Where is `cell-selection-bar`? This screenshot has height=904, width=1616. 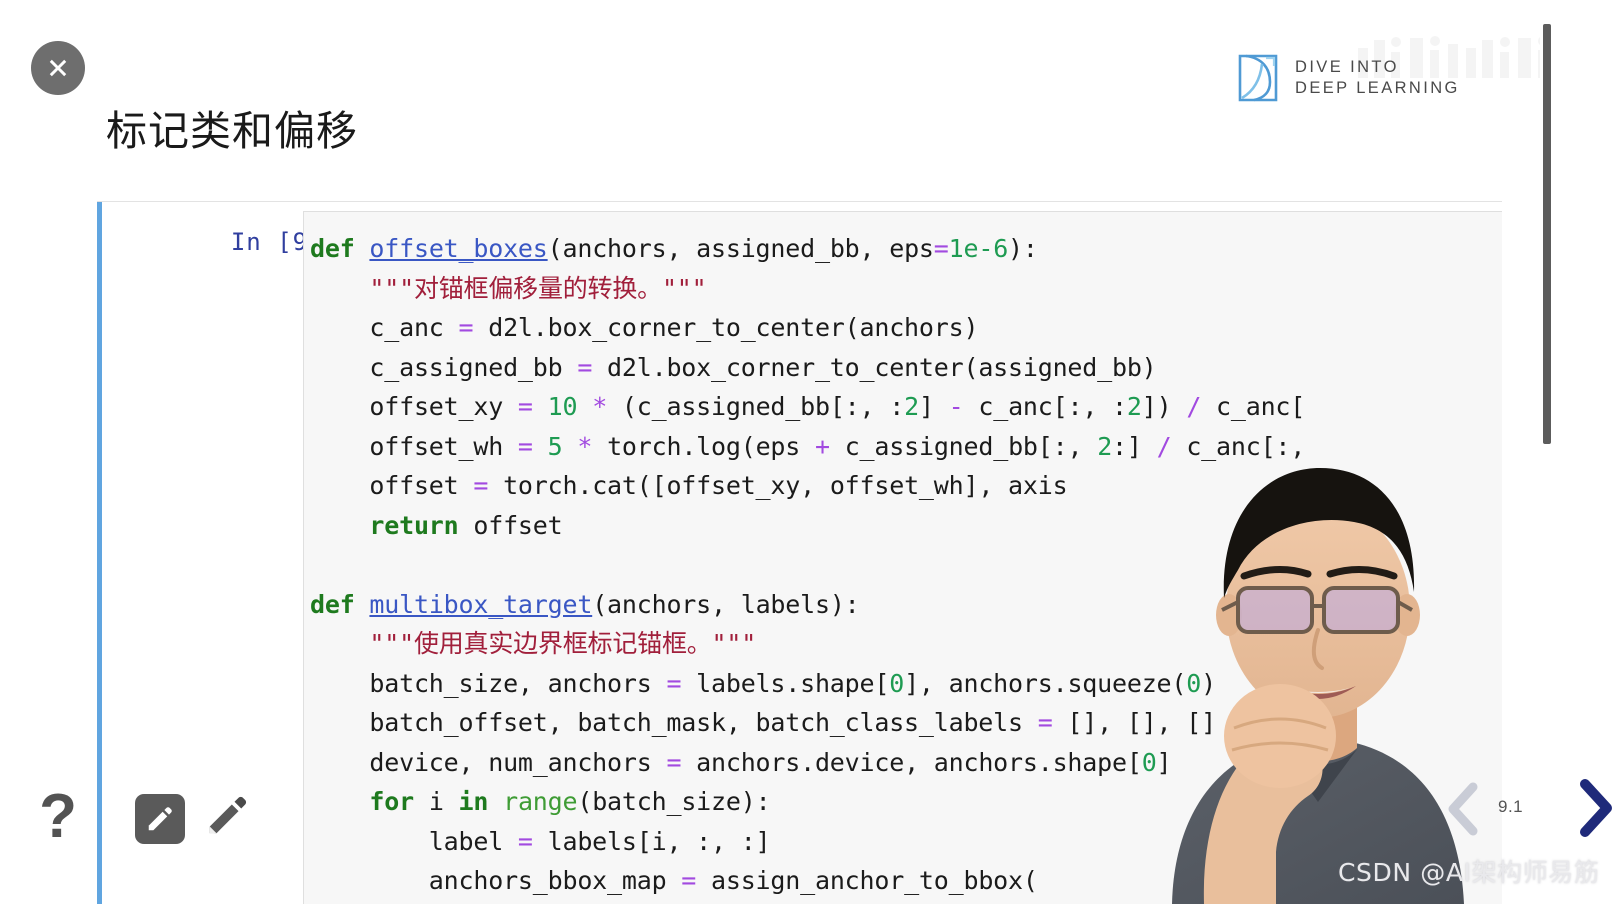
cell-selection-bar is located at coordinates (99, 553).